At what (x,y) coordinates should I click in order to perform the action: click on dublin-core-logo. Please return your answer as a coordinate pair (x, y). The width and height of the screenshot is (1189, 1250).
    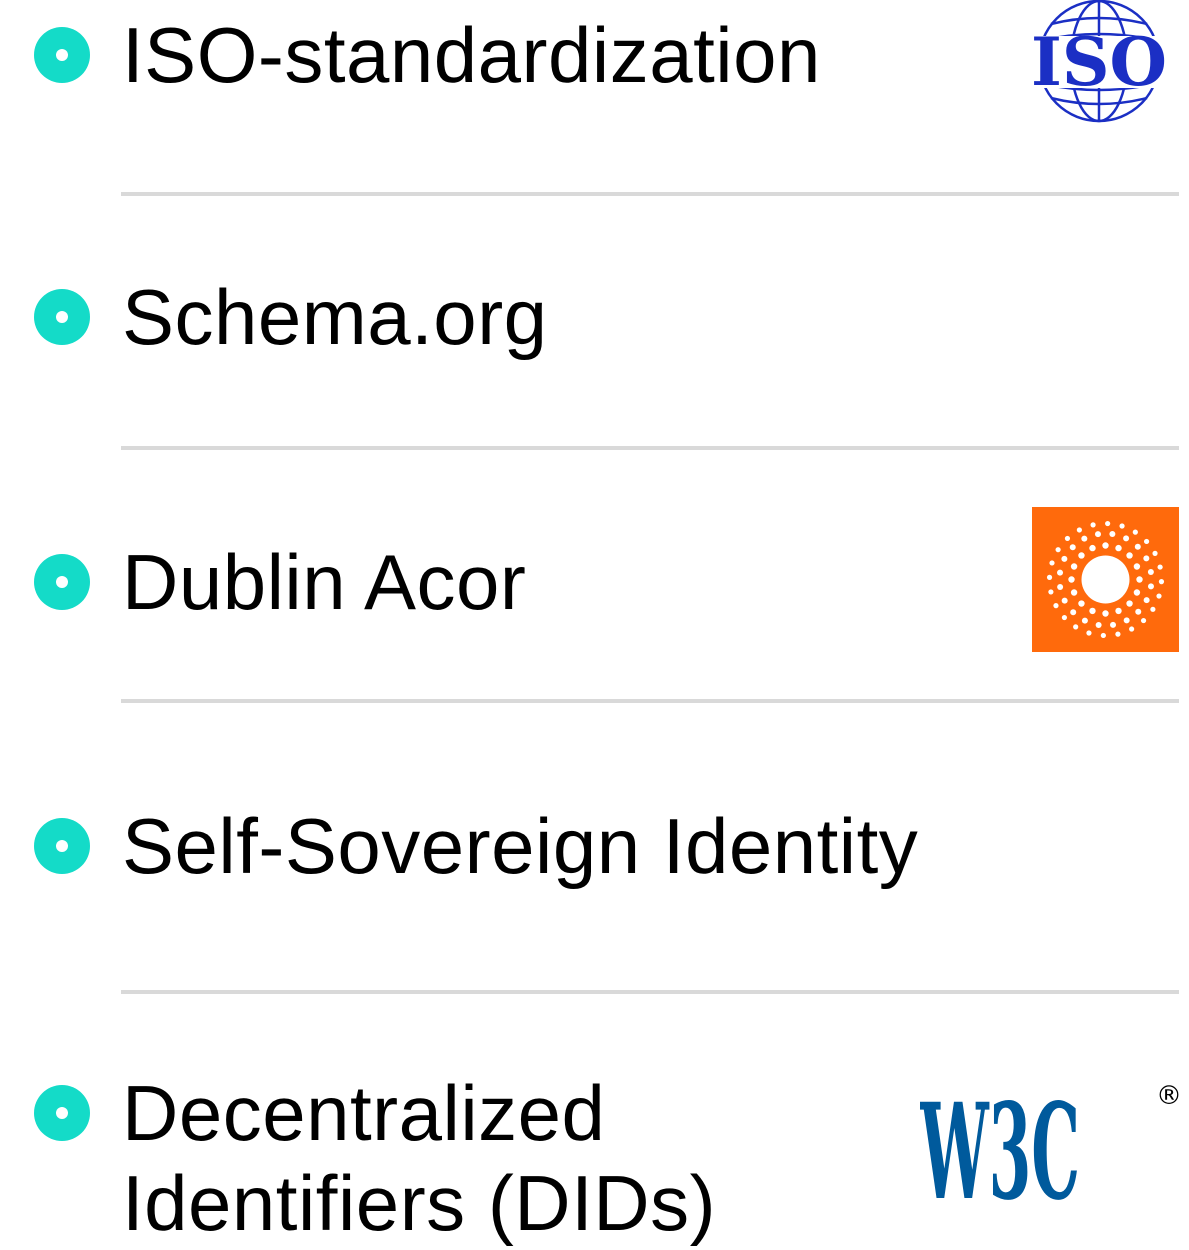
    Looking at the image, I should click on (1105, 582).